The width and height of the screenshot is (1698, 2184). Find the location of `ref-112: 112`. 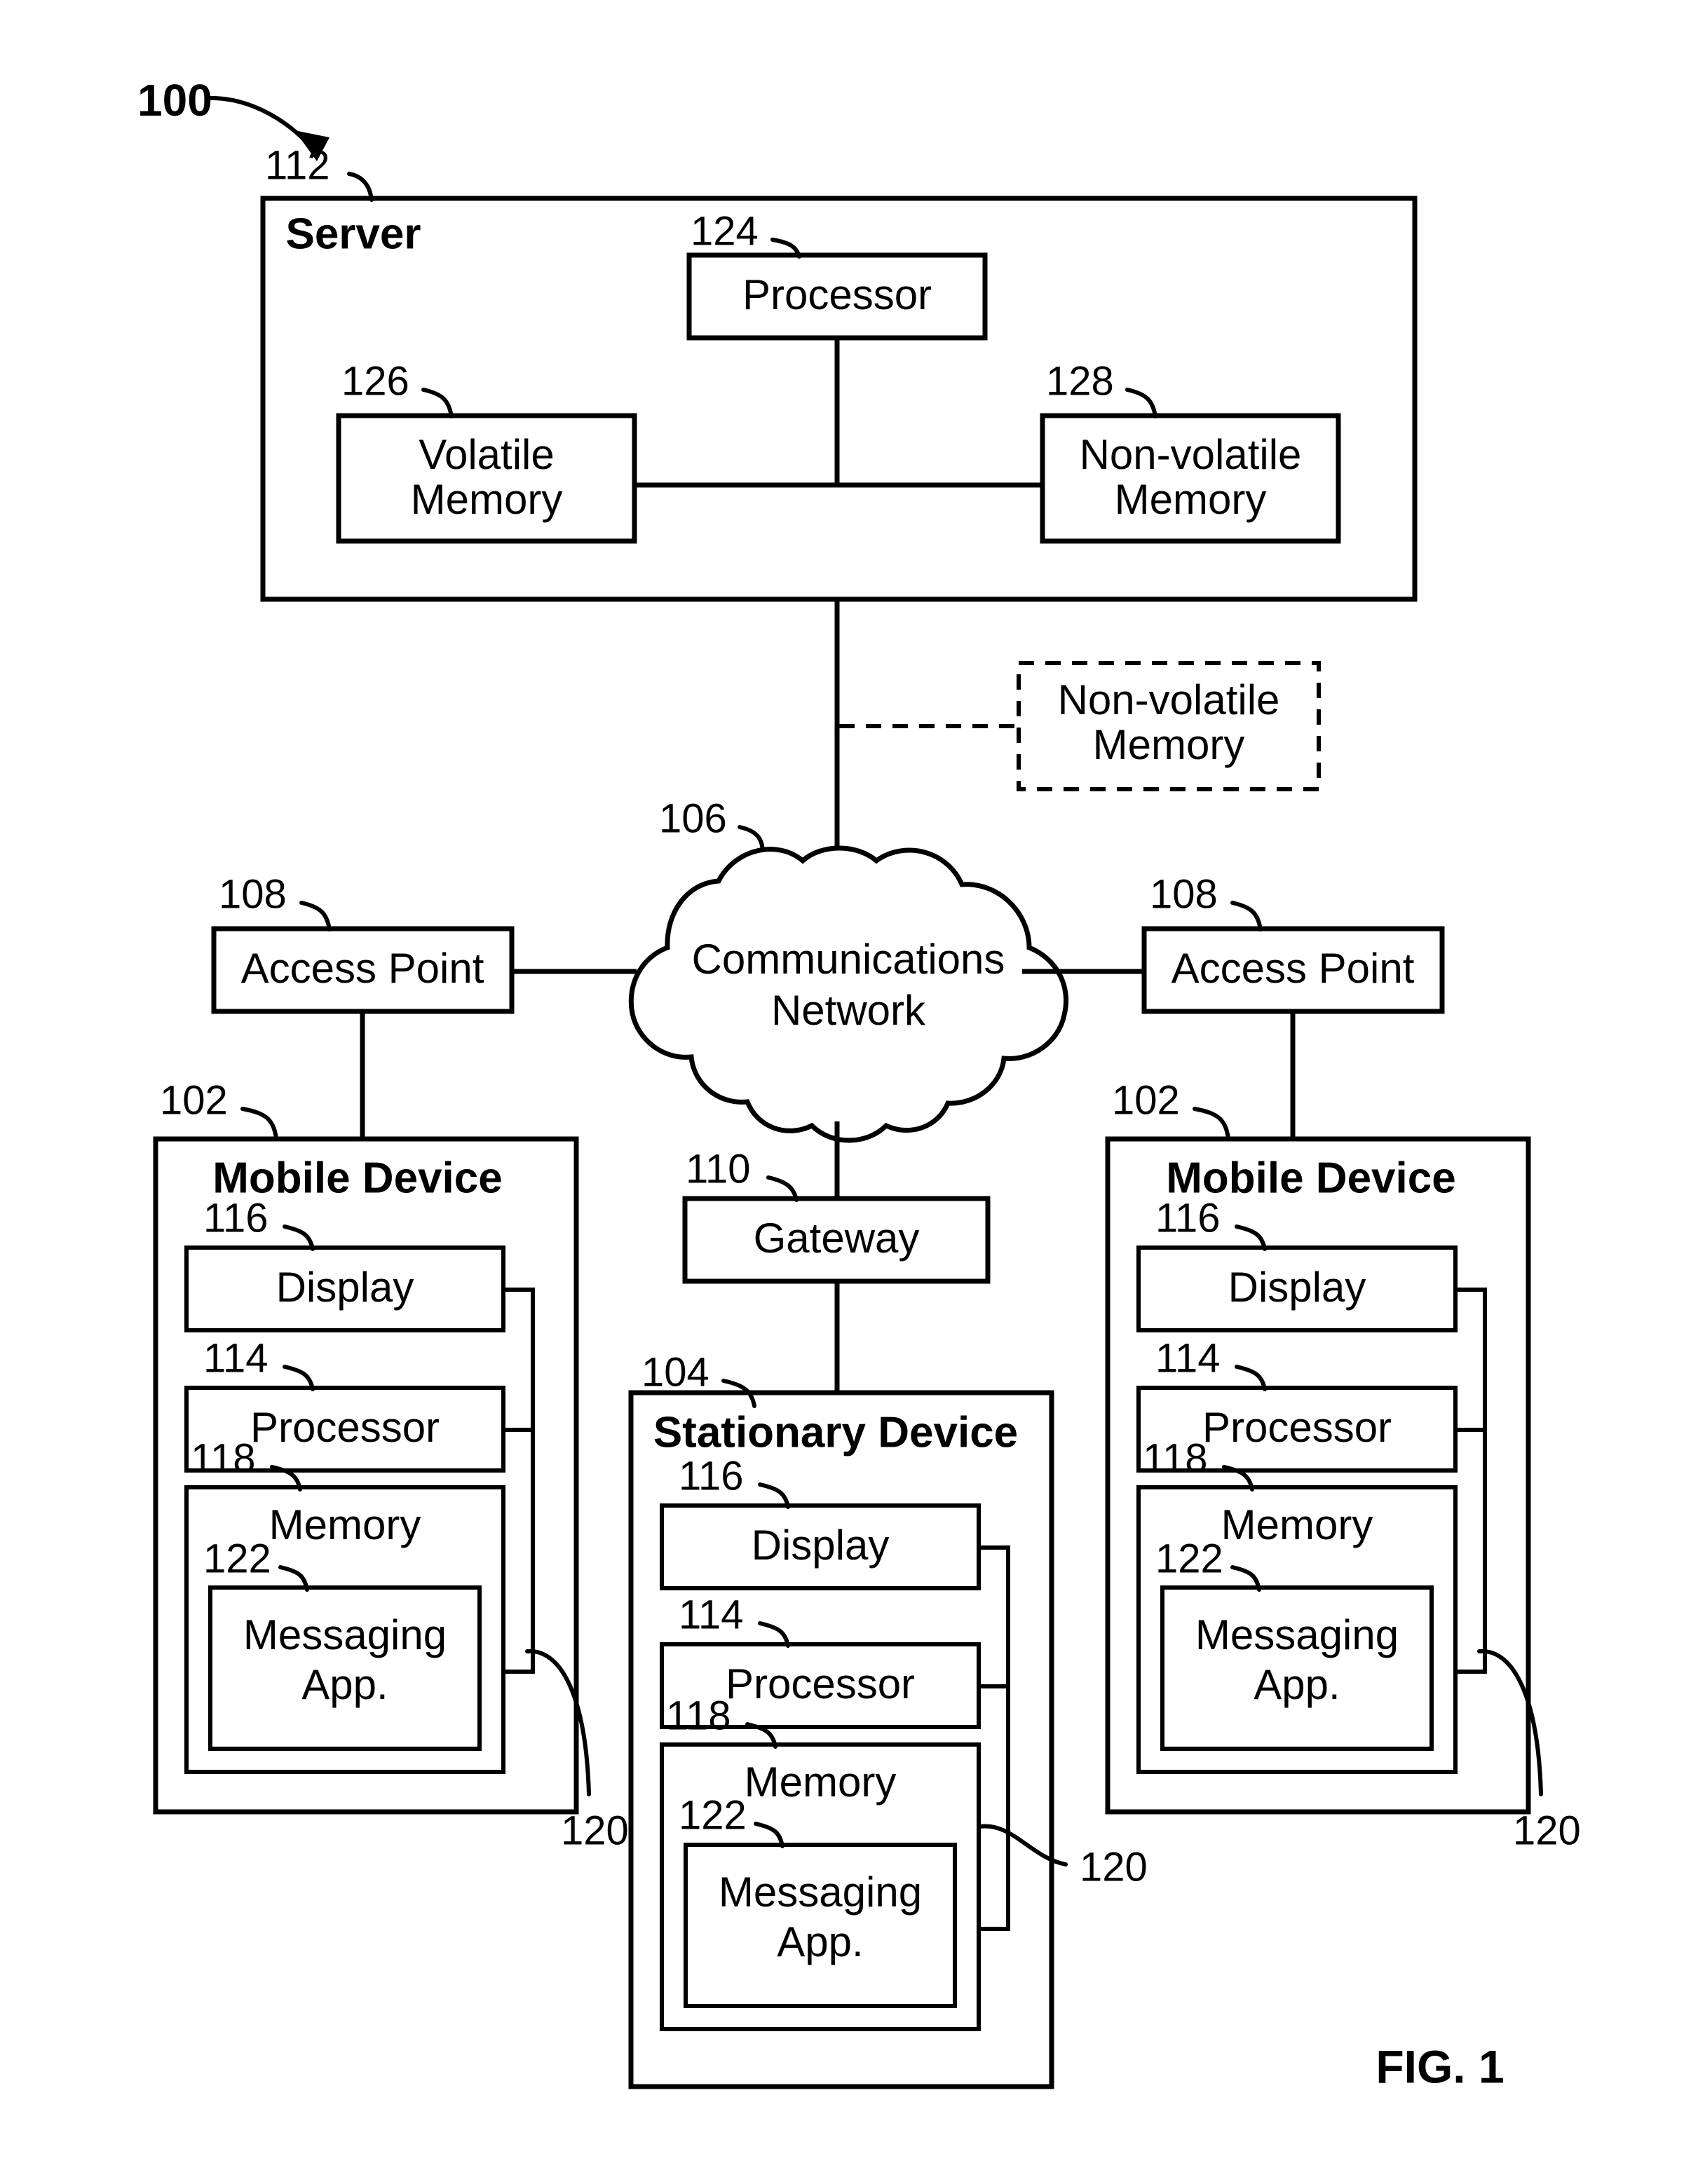

ref-112: 112 is located at coordinates (297, 165).